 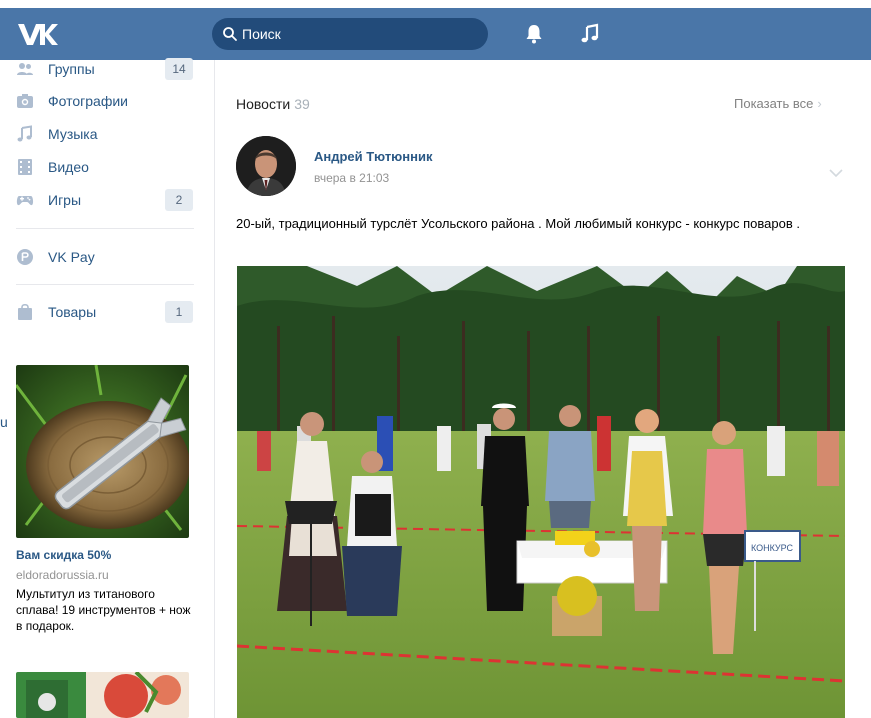 What do you see at coordinates (266, 166) in the screenshot?
I see `author-avatar` at bounding box center [266, 166].